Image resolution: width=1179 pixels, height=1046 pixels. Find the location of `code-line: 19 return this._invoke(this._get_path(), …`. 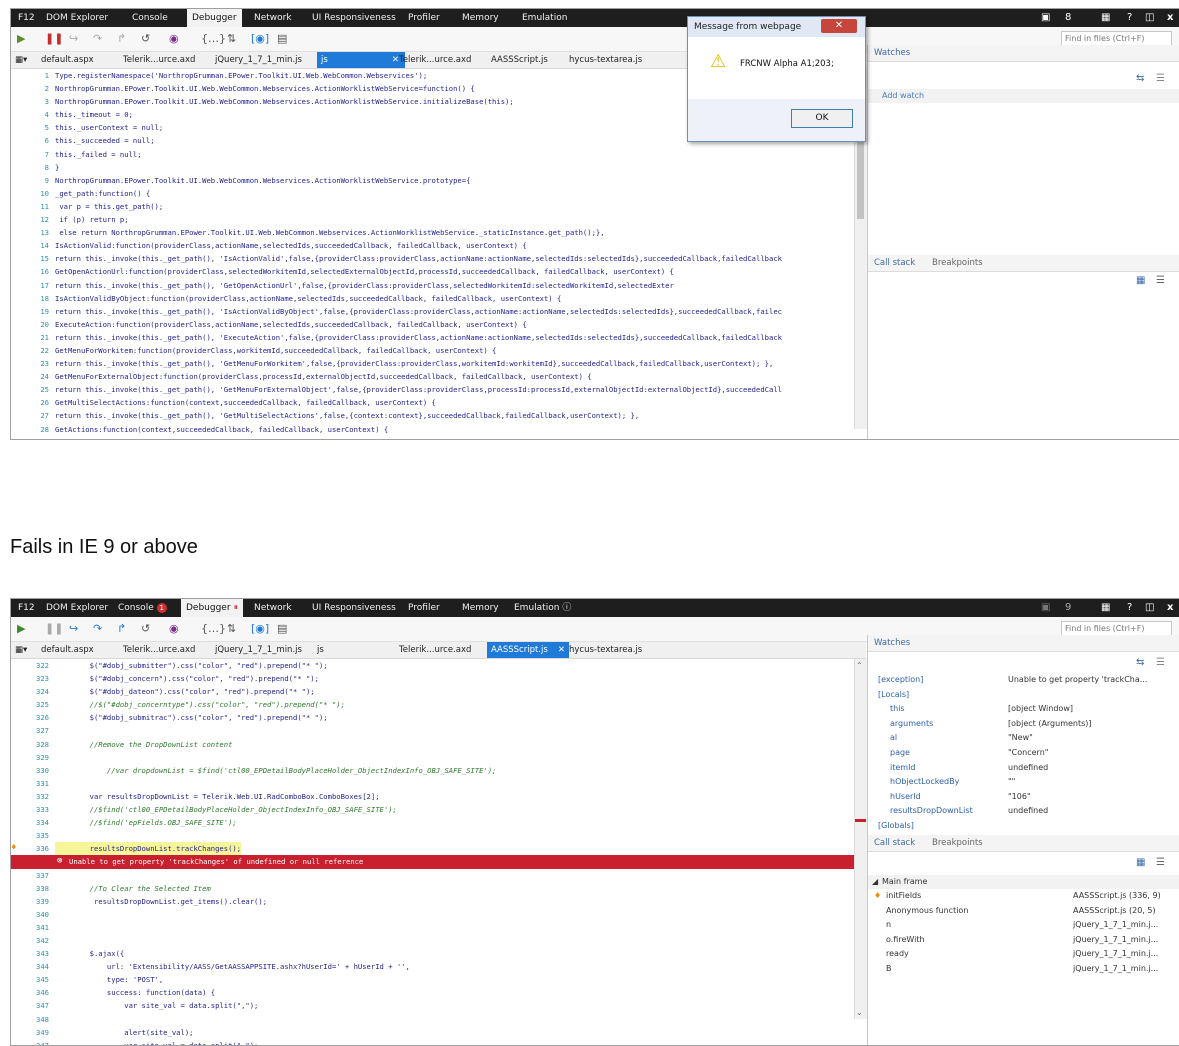

code-line: 19 return this._invoke(this._get_path(), … is located at coordinates (434, 311).